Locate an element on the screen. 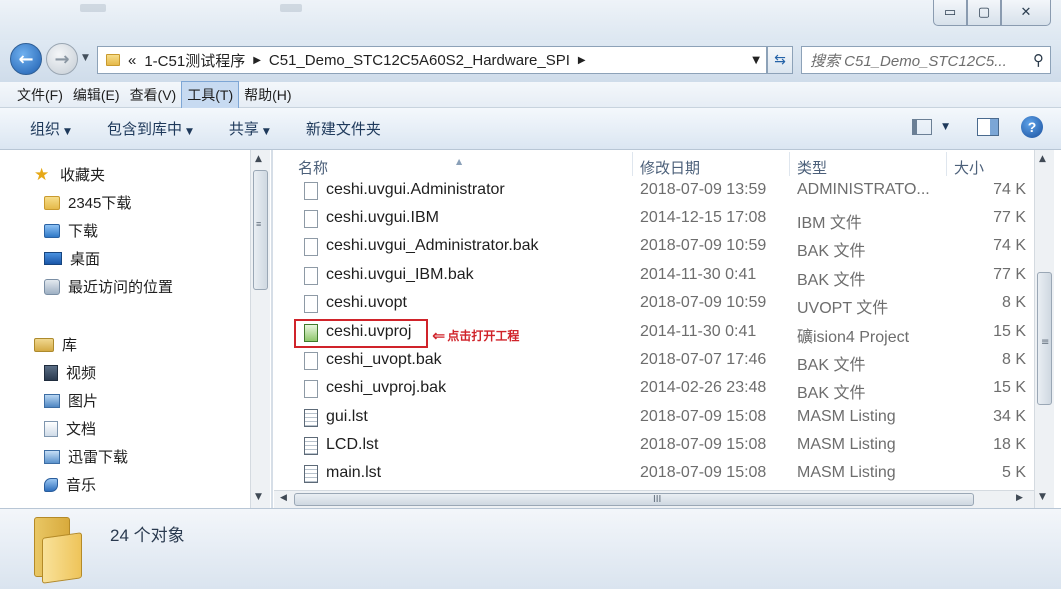 The width and height of the screenshot is (1061, 589). xunlei-folder-icon is located at coordinates (52, 456).